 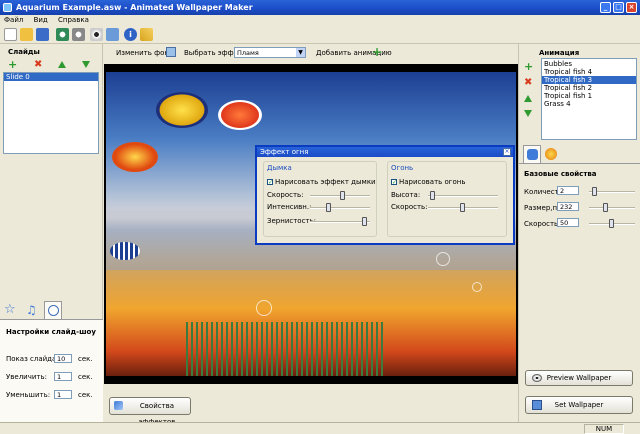 I want to click on move-up-icon, so click(x=62, y=64).